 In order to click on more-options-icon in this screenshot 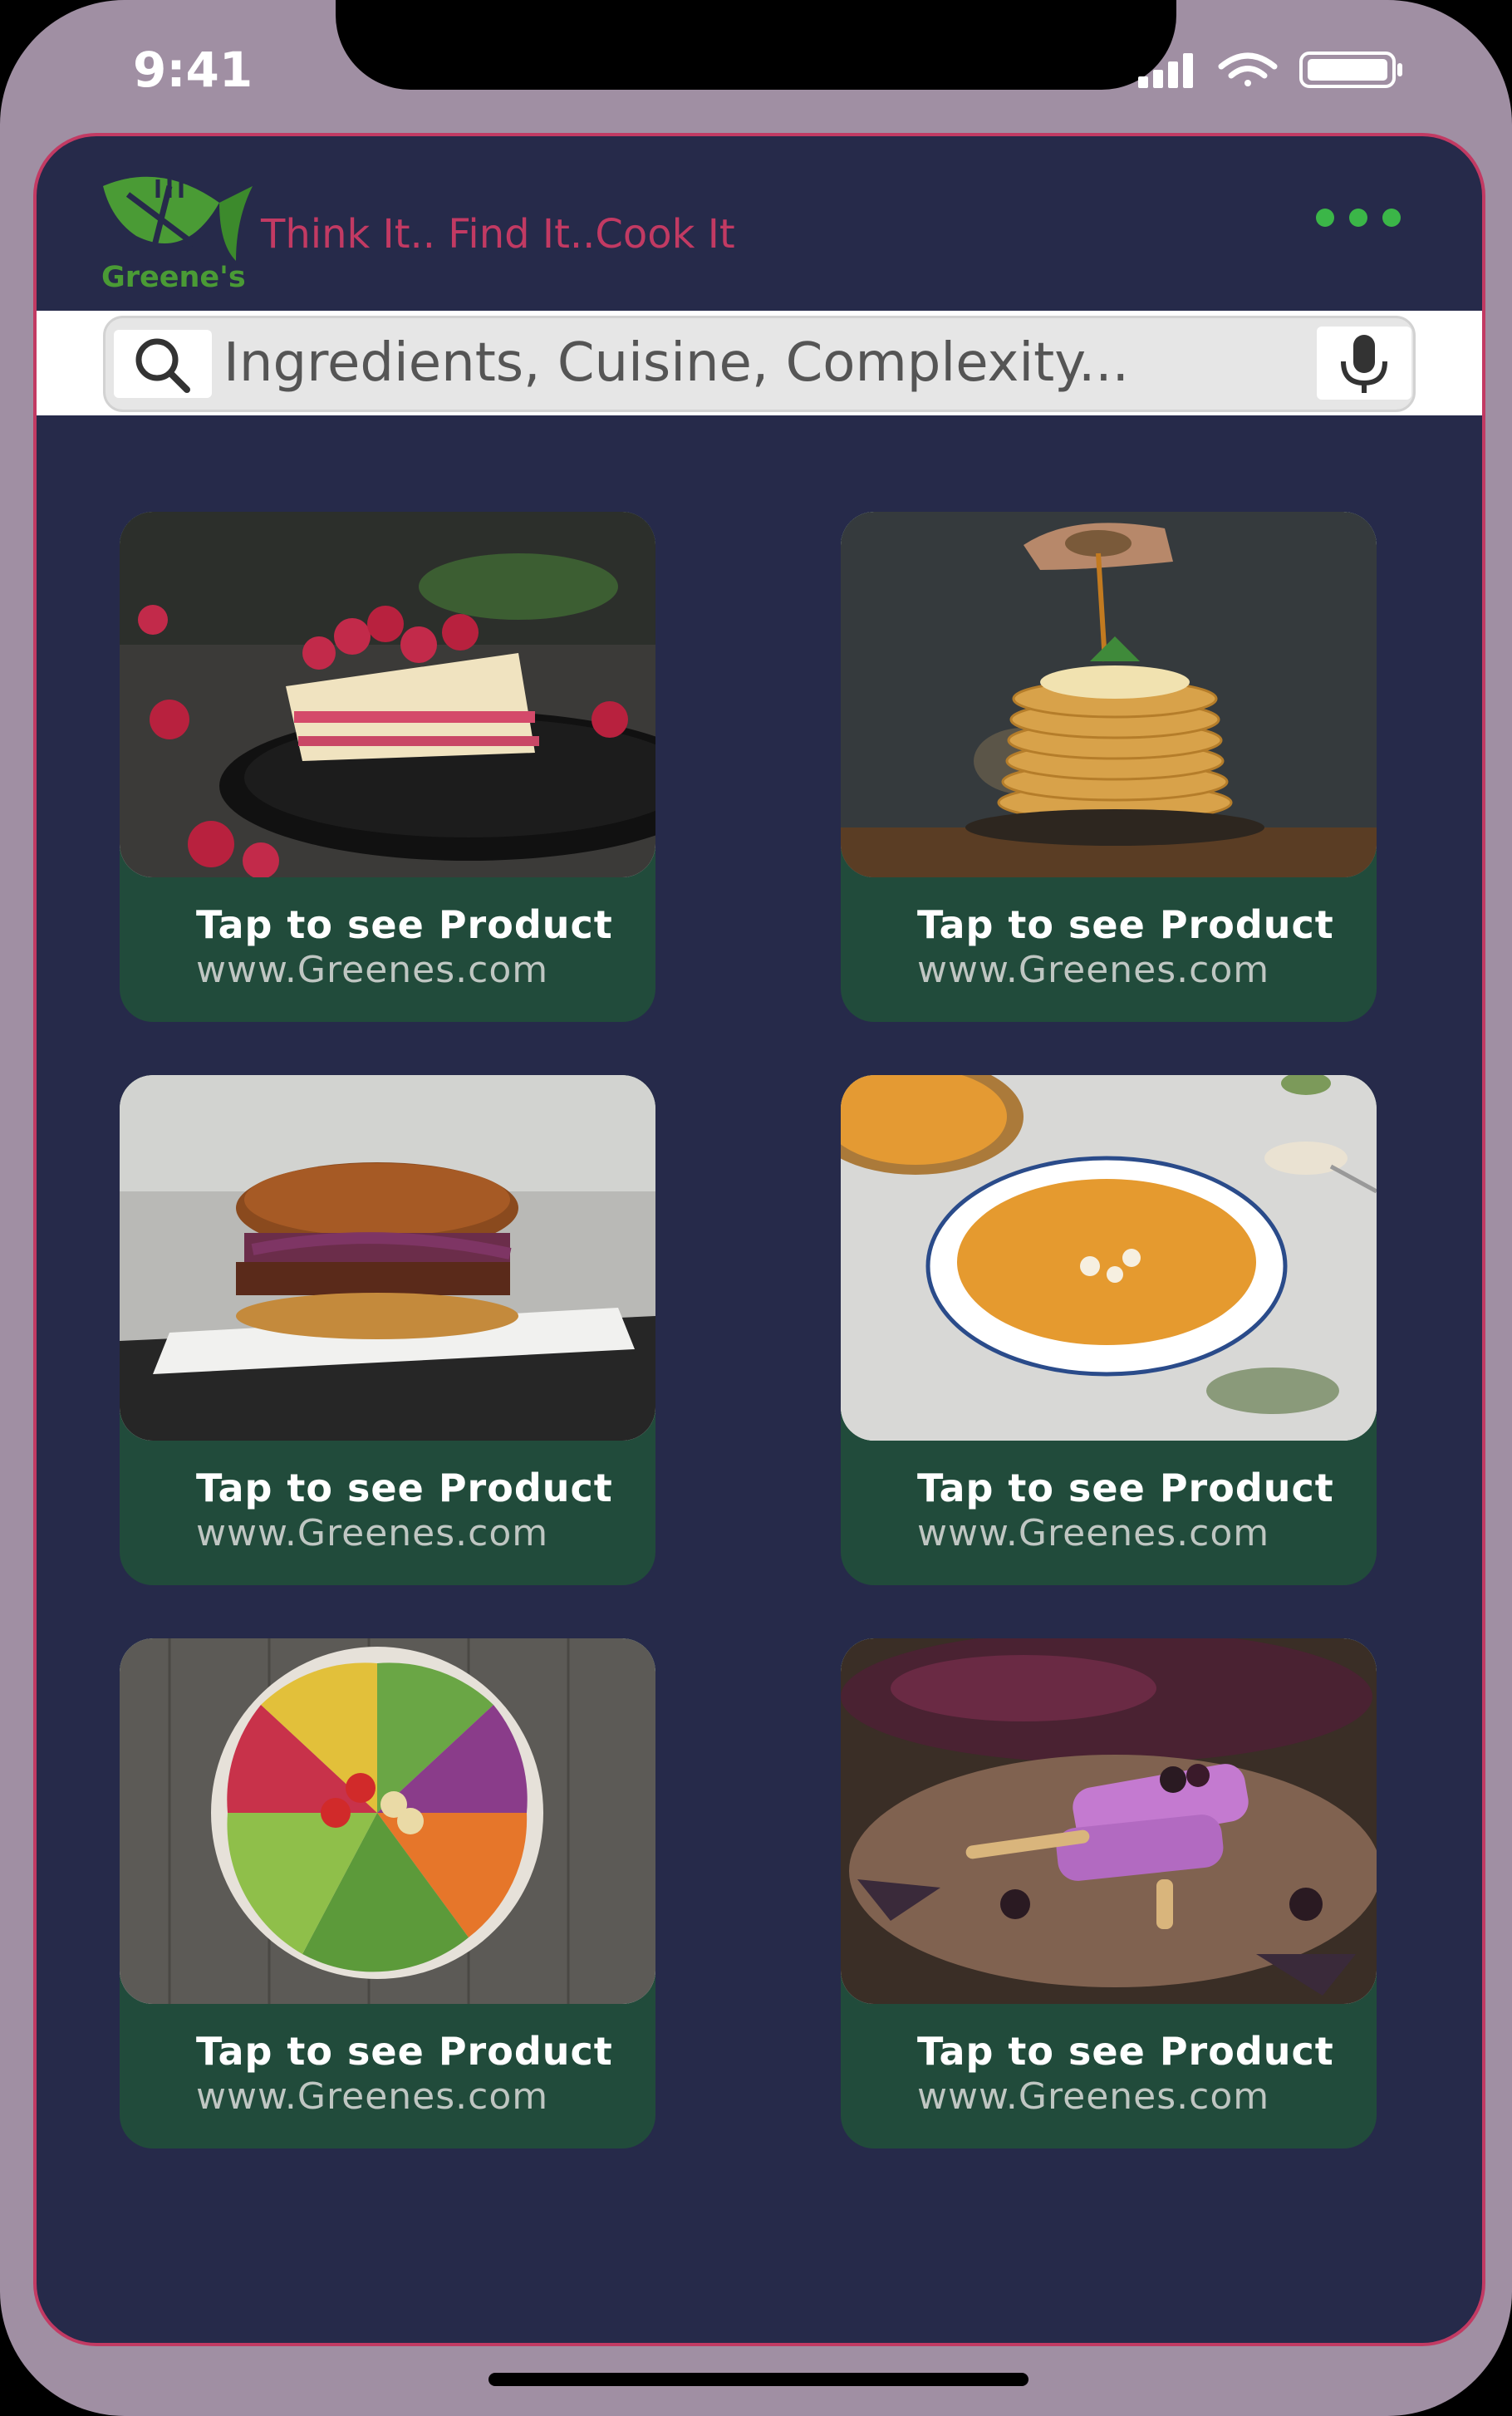, I will do `click(1366, 217)`.